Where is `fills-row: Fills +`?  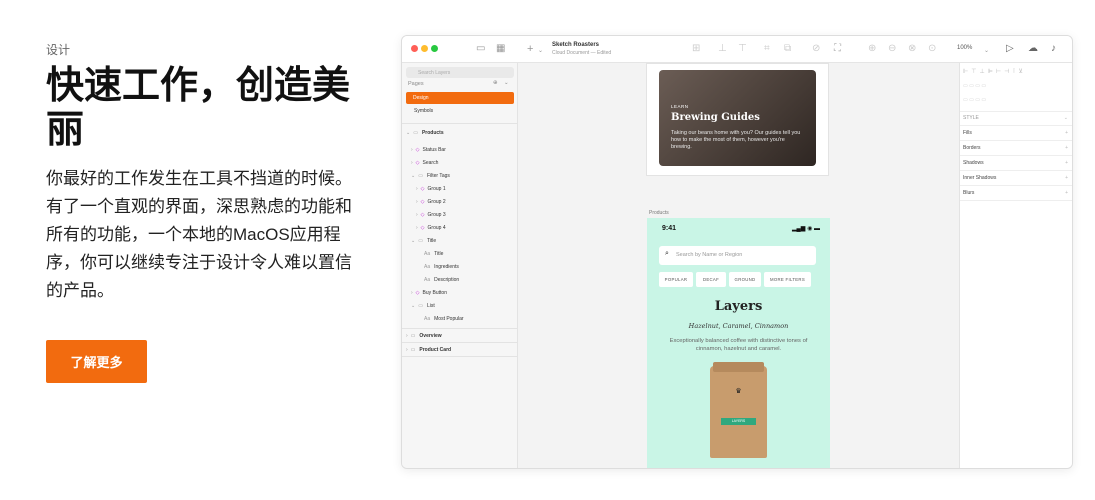
fills-row: Fills + is located at coordinates (1016, 133).